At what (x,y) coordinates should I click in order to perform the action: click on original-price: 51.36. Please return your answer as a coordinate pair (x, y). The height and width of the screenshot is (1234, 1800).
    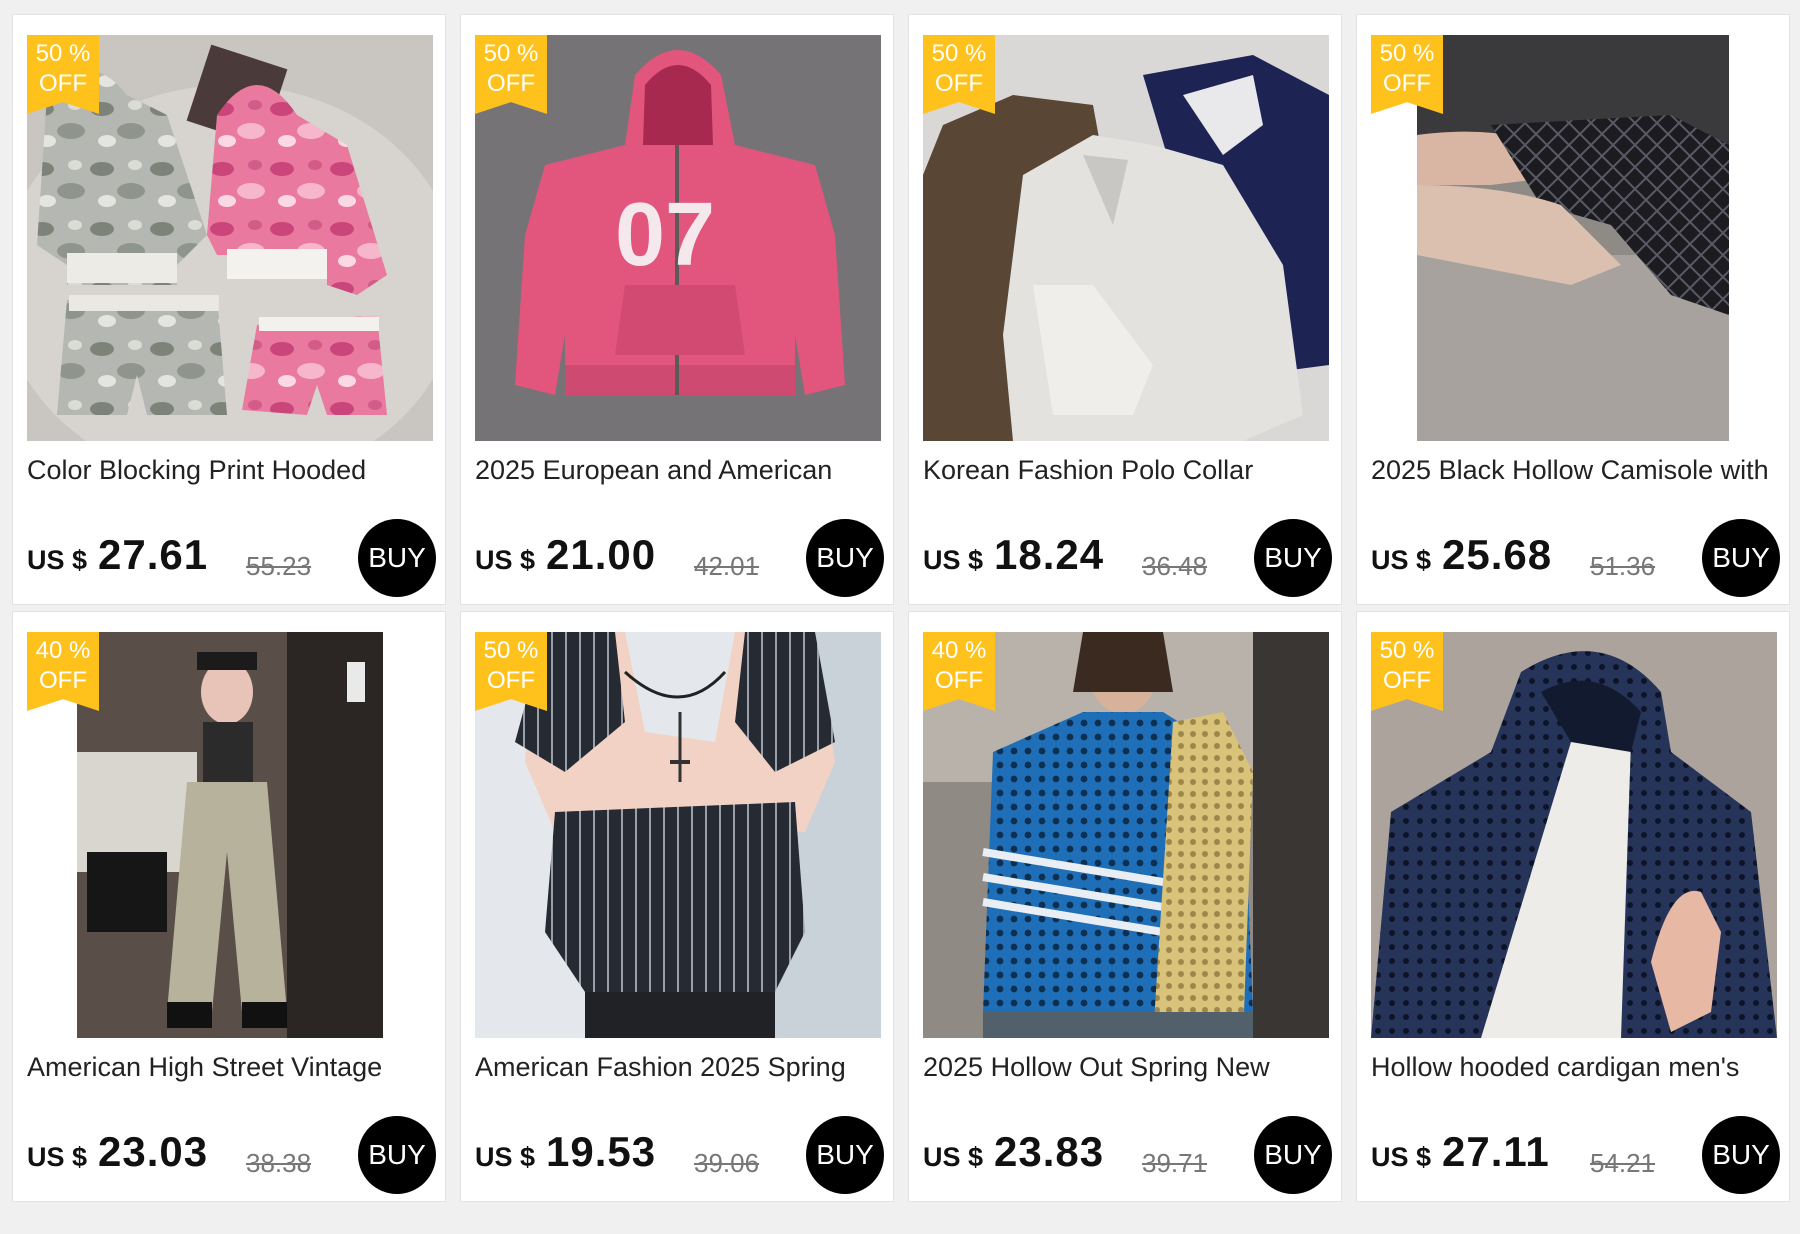
    Looking at the image, I should click on (1623, 566).